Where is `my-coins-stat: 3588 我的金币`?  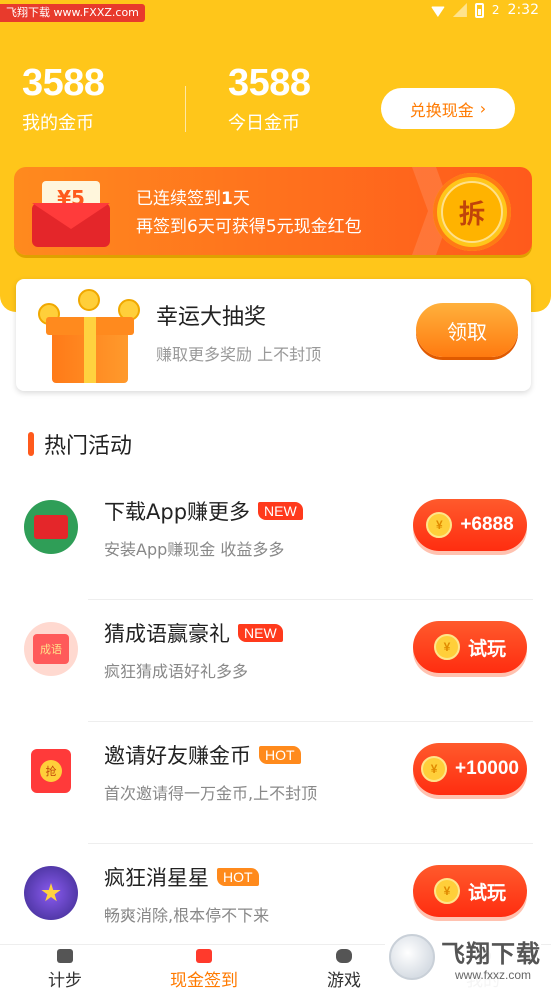
my-coins-stat: 3588 我的金币 is located at coordinates (63, 98).